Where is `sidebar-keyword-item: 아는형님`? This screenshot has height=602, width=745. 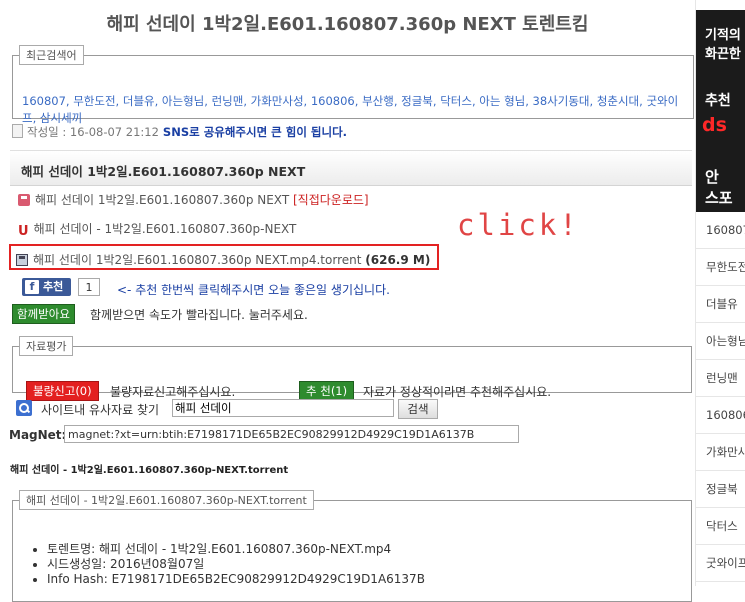 sidebar-keyword-item: 아는형님 is located at coordinates (720, 341).